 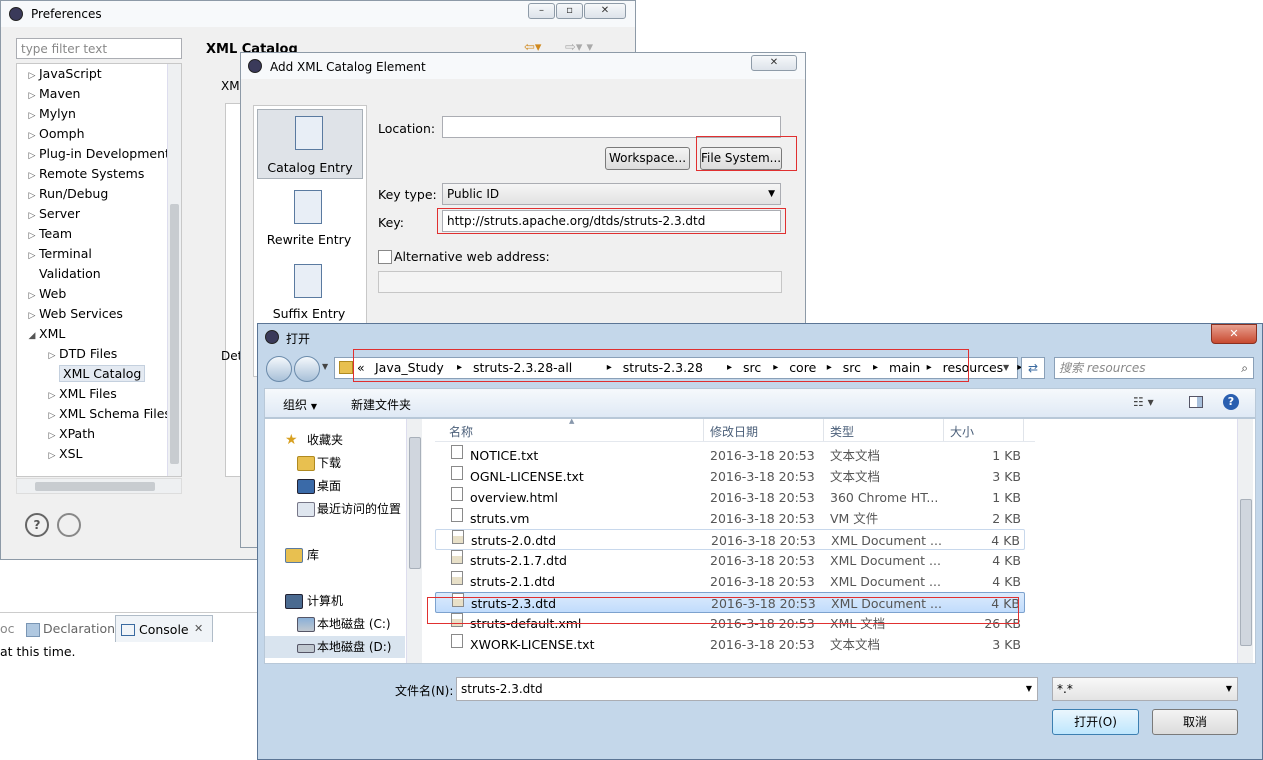 I want to click on tree-scrollbar, so click(x=174, y=270).